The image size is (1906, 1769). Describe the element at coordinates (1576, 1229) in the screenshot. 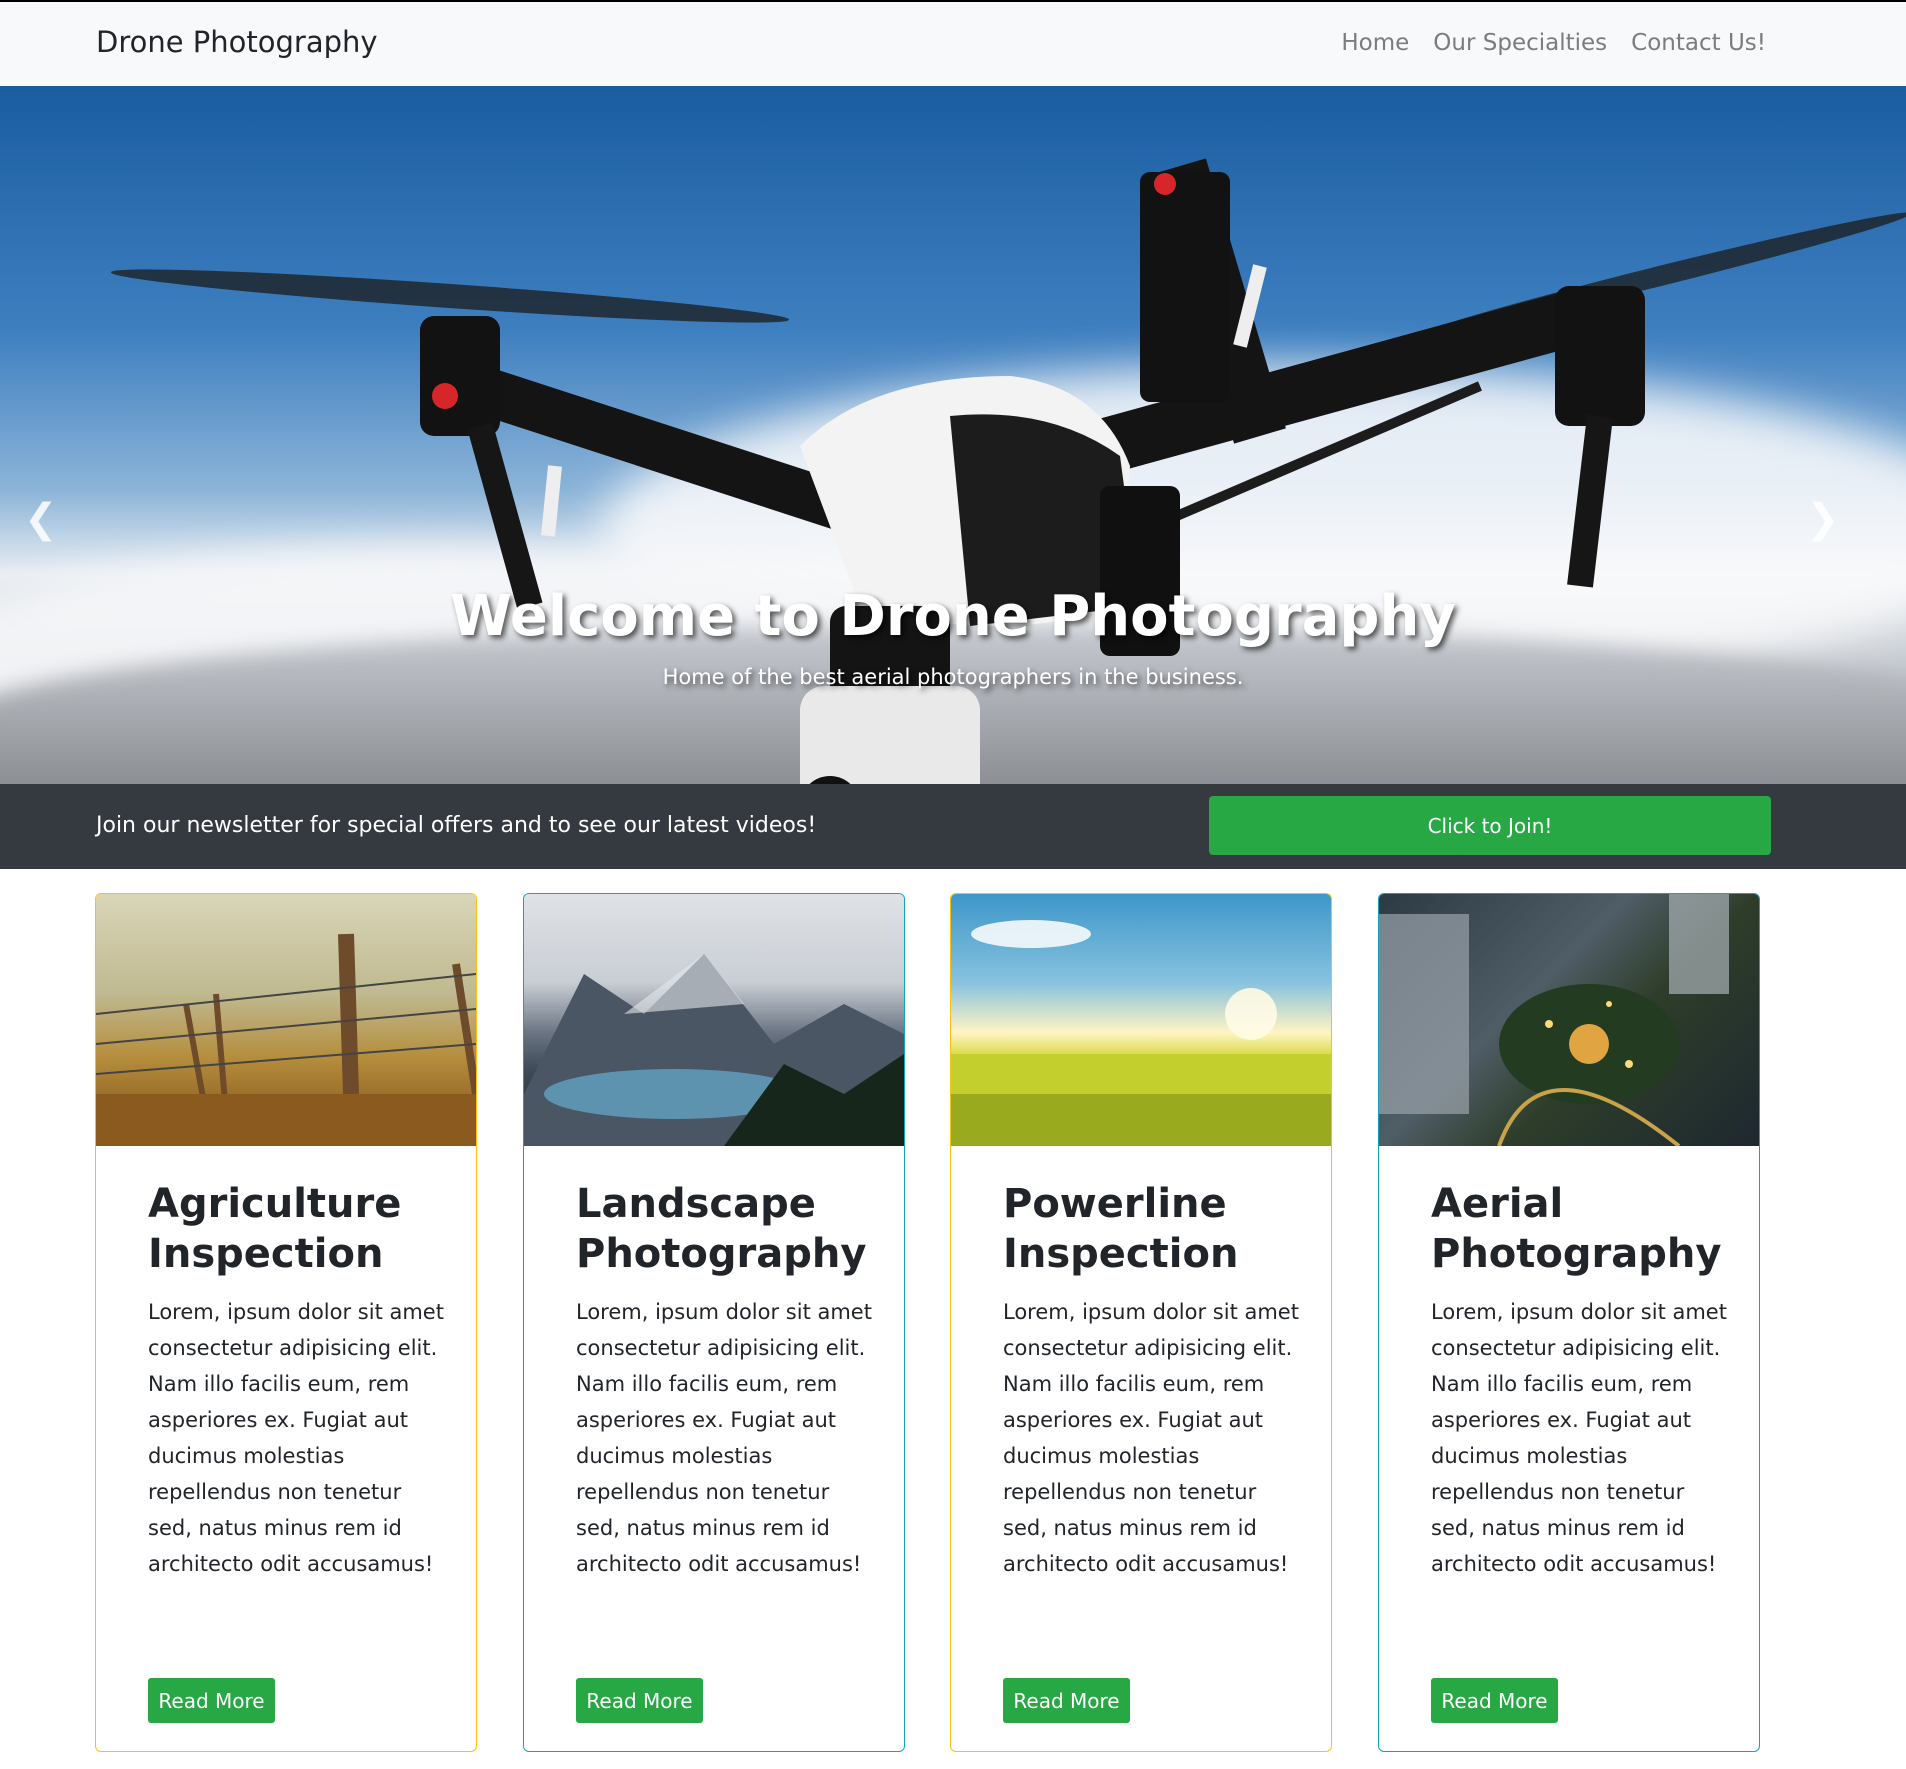

I see `card-title: Aerial Photography` at that location.